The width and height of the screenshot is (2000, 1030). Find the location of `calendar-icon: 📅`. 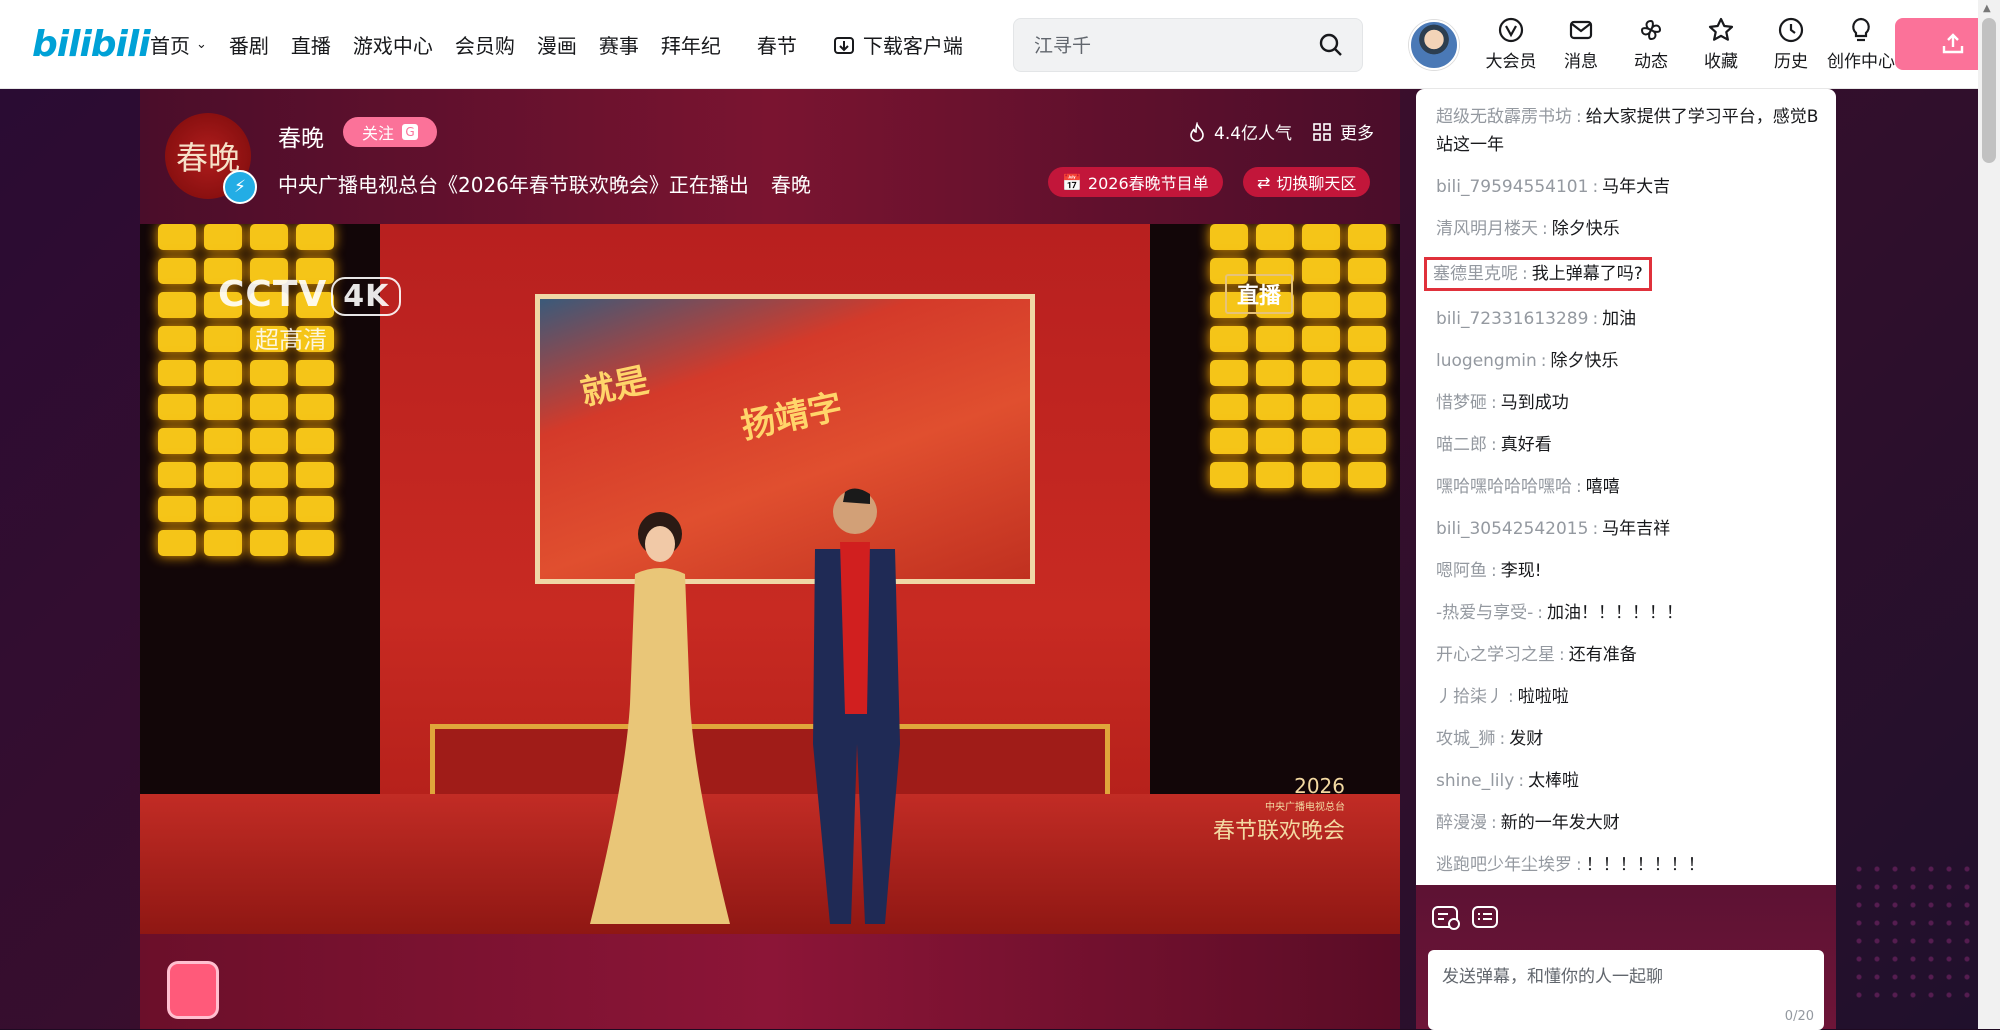

calendar-icon: 📅 is located at coordinates (1072, 182).